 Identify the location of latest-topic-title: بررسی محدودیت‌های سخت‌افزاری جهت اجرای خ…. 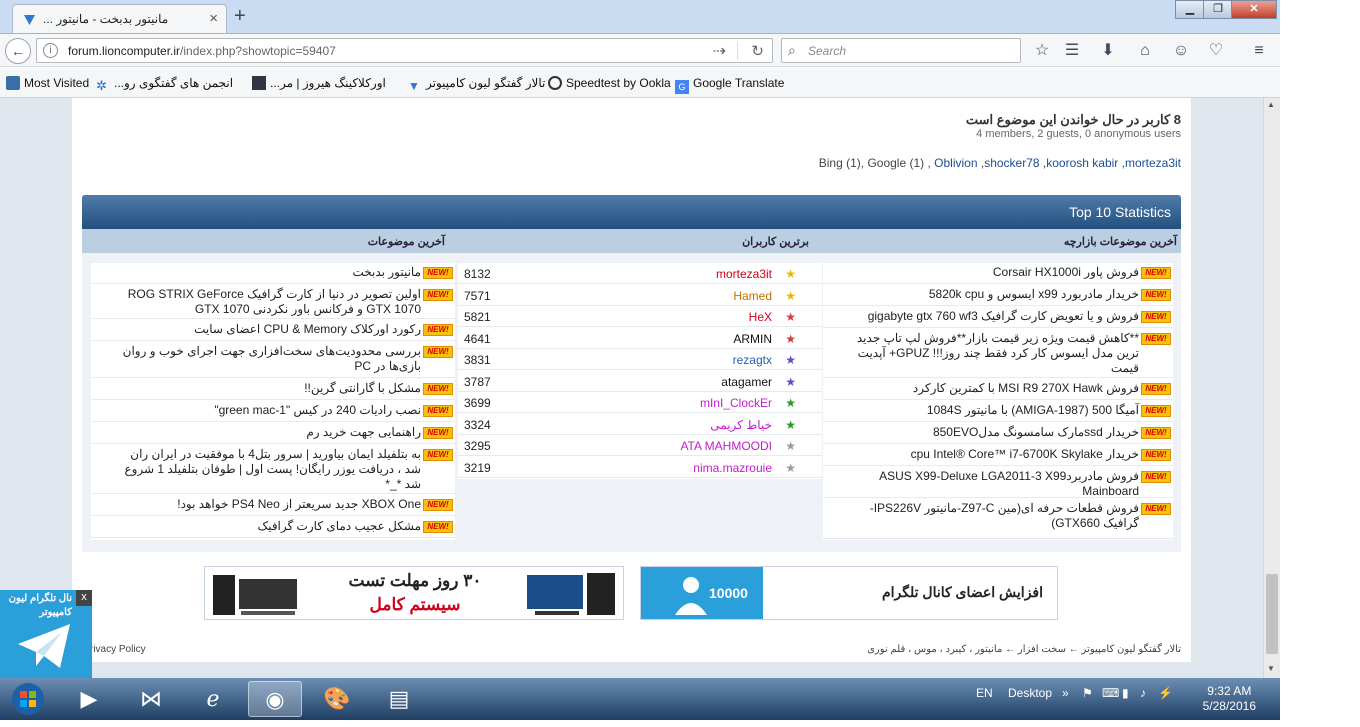
(268, 359).